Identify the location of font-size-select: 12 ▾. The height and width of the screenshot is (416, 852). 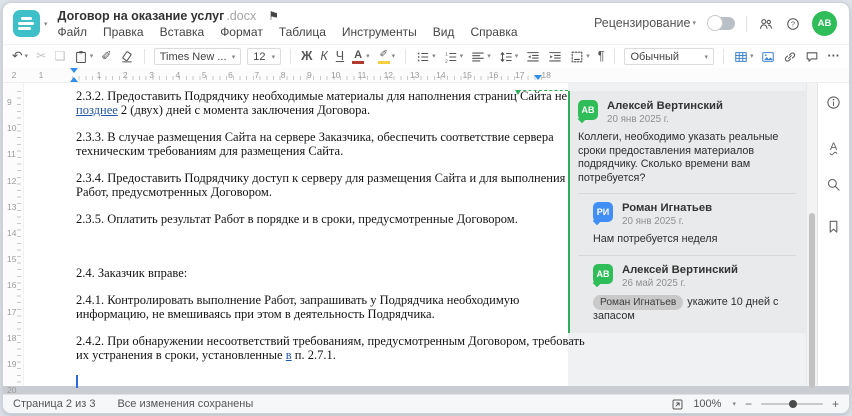
(264, 56).